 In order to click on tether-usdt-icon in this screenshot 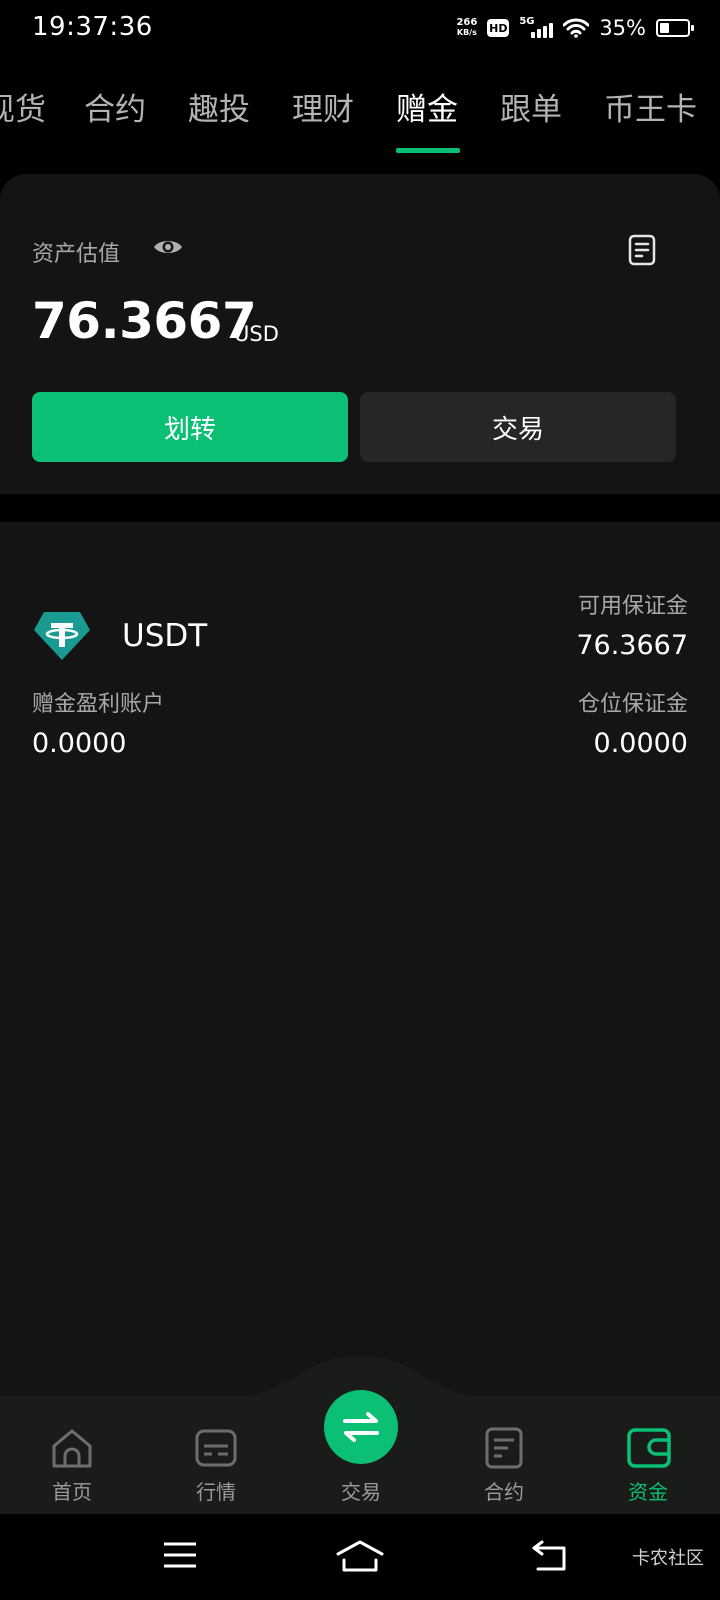, I will do `click(62, 636)`.